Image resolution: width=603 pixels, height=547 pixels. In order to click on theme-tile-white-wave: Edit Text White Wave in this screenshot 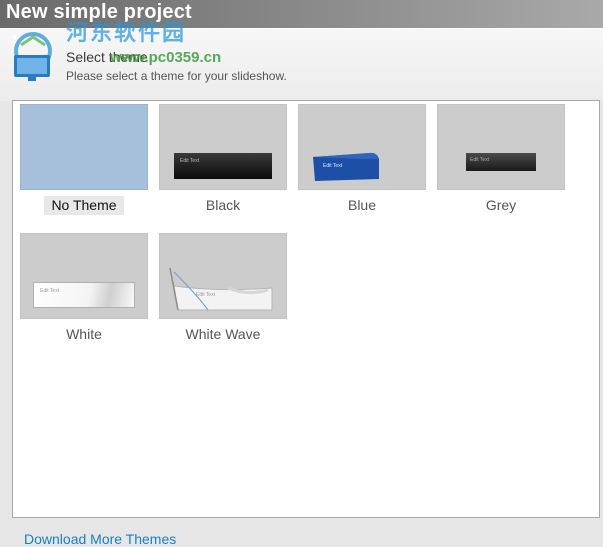, I will do `click(223, 288)`.